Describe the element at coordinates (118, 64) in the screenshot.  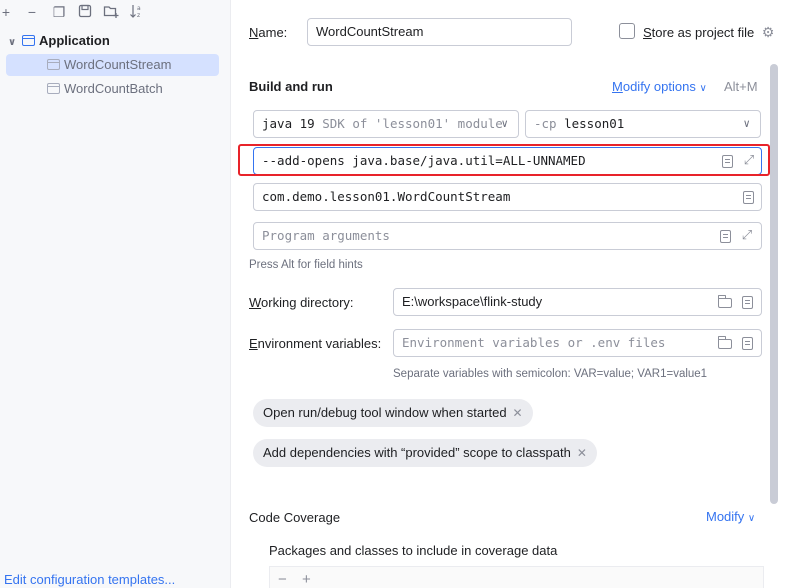
I see `tree-item-label: WordCountStream` at that location.